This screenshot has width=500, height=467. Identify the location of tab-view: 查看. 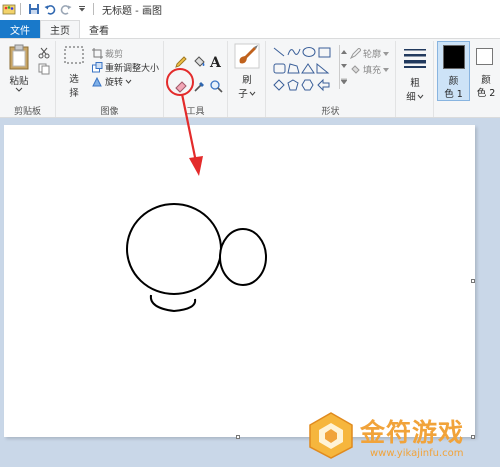
(99, 29).